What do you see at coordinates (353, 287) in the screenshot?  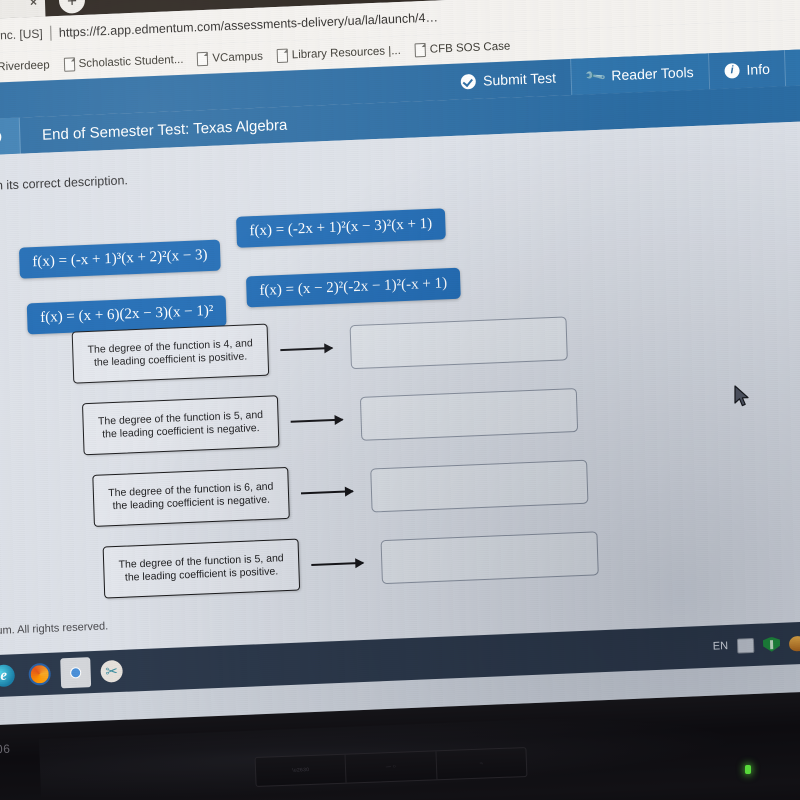 I see `function-tile-4: f(x) = (x − 2)²(-2x − 1)²(-x + 1)` at bounding box center [353, 287].